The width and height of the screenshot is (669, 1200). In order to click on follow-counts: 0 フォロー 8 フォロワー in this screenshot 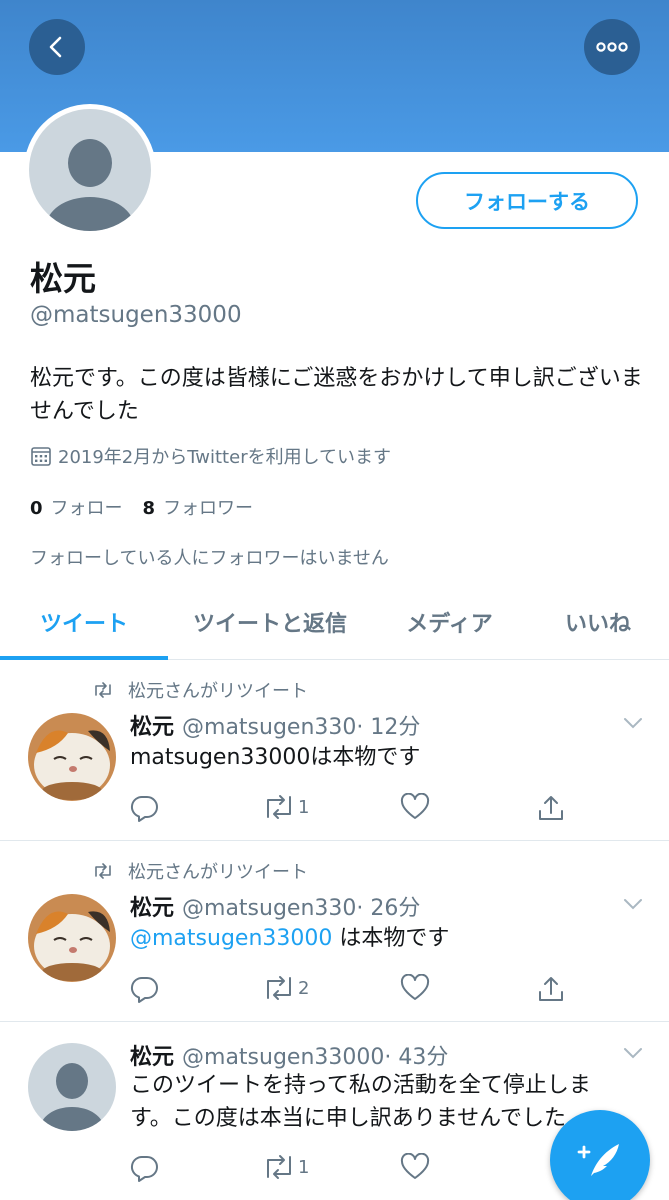, I will do `click(141, 507)`.